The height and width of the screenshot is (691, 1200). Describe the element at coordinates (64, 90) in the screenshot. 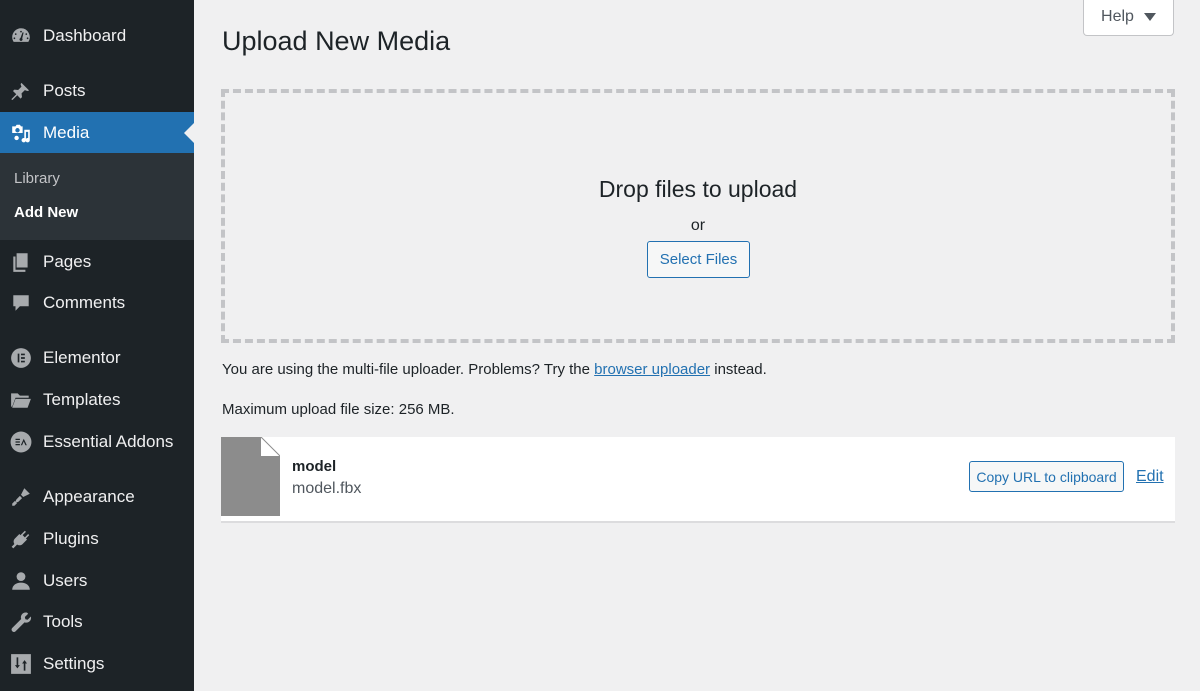

I see `sidebar-item-label: Posts` at that location.